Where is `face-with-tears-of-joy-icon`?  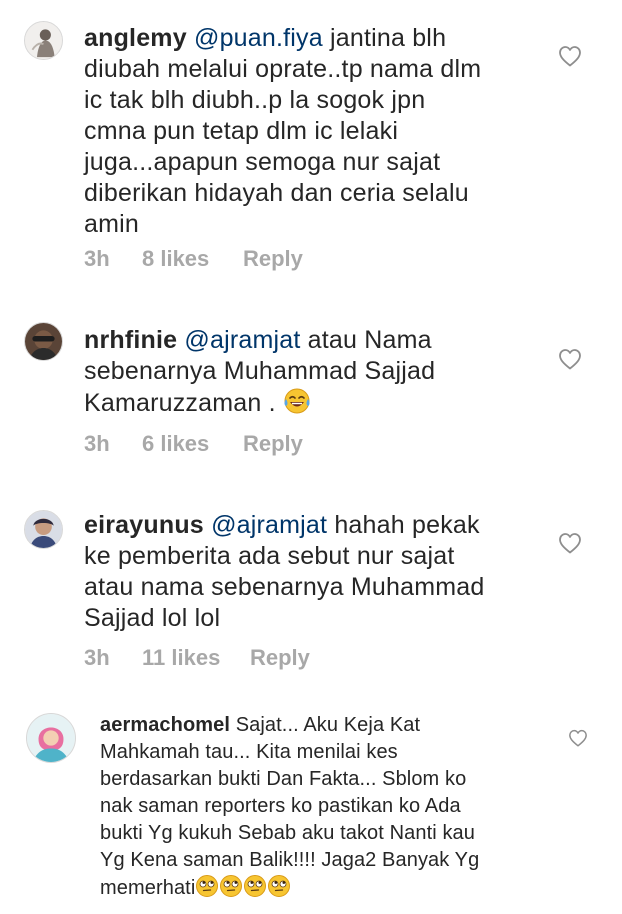
face-with-tears-of-joy-icon is located at coordinates (297, 401).